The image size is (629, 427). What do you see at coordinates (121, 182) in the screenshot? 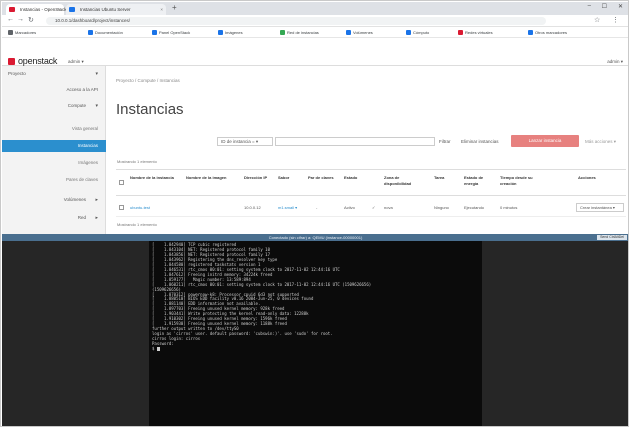
I see `select-all-checkbox` at bounding box center [121, 182].